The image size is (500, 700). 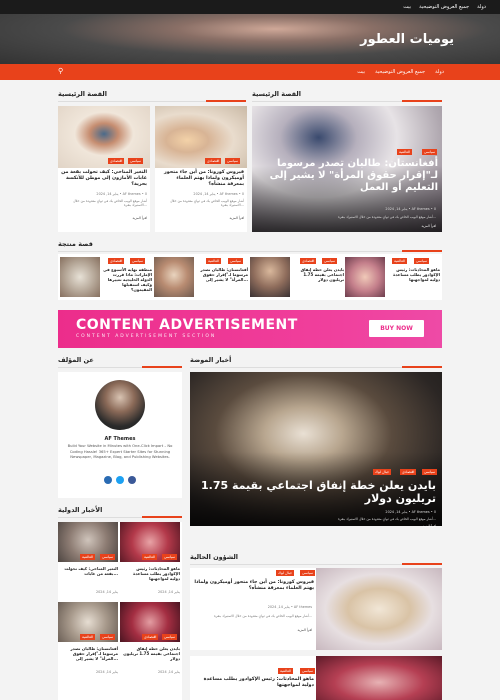 What do you see at coordinates (428, 226) in the screenshot?
I see `featured-read-more: اقرأ المزيد` at bounding box center [428, 226].